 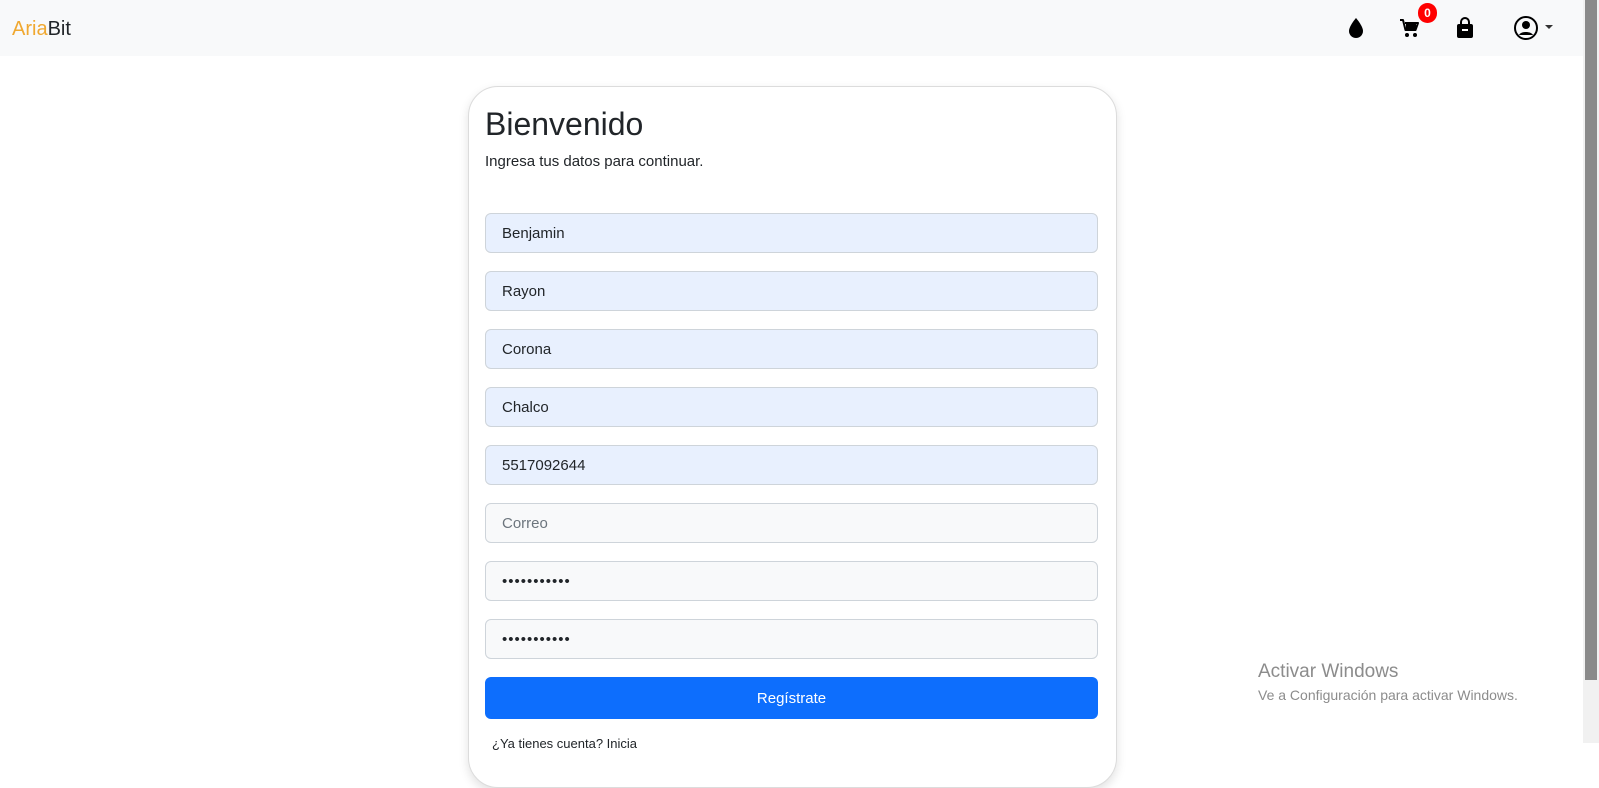 I want to click on brand-part2: Bit, so click(x=59, y=29).